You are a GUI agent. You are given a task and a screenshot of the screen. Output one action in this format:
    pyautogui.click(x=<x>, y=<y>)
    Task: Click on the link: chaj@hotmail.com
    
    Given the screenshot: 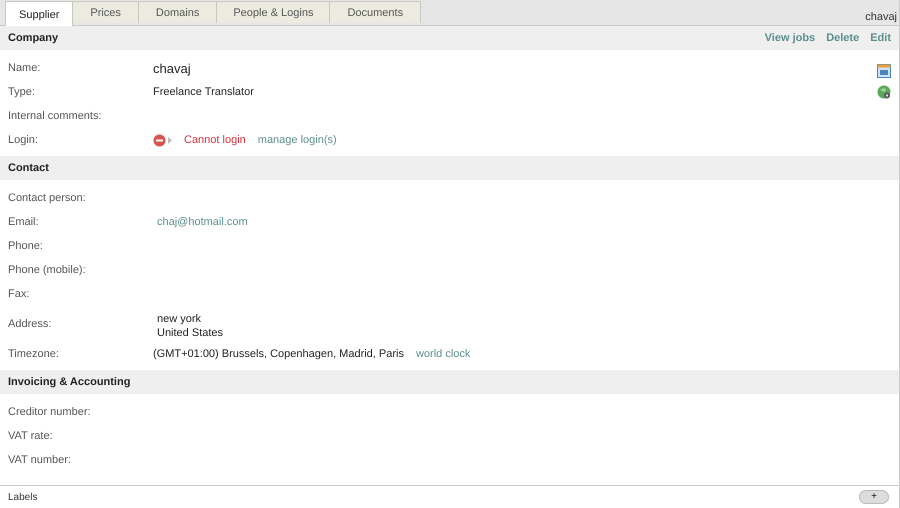 What is the action you would take?
    pyautogui.click(x=202, y=222)
    